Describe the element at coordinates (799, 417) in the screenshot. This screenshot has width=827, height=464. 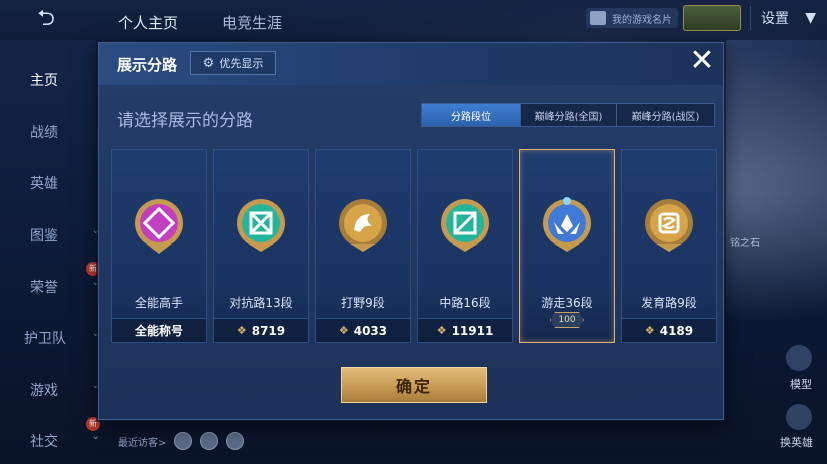
I see `swap-hero-icon` at that location.